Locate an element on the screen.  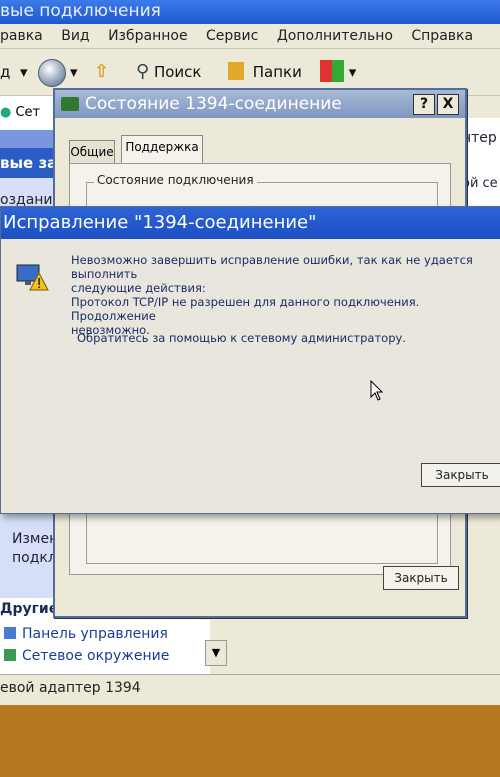
folders-button: Папки is located at coordinates (265, 72).